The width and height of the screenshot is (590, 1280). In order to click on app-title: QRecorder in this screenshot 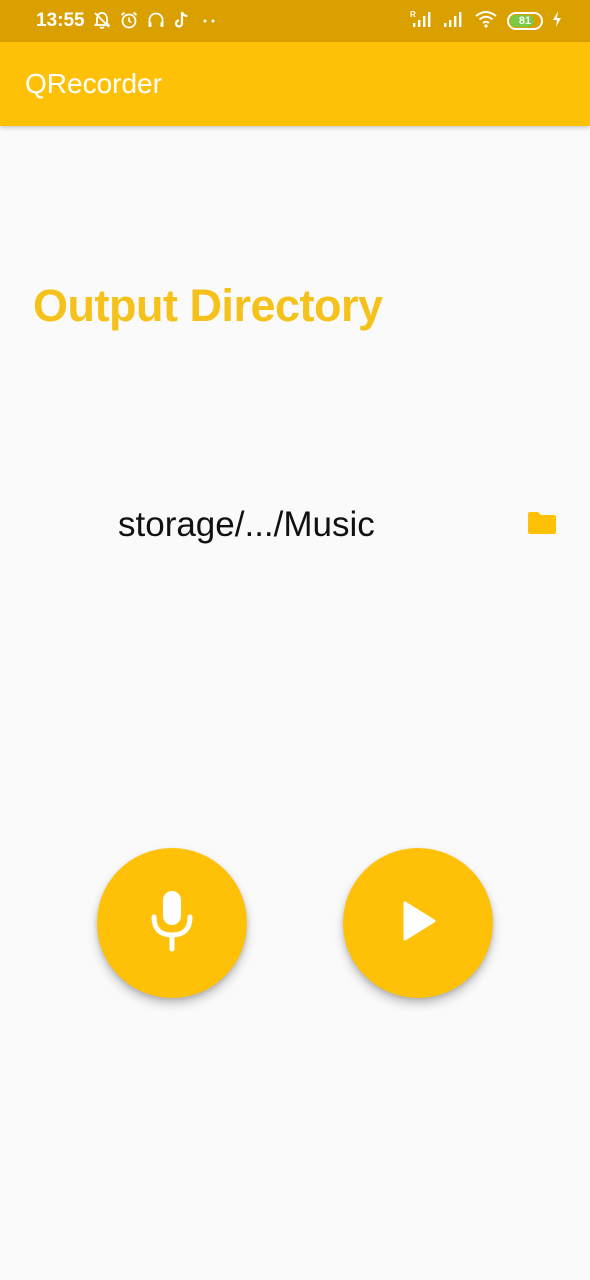, I will do `click(93, 83)`.